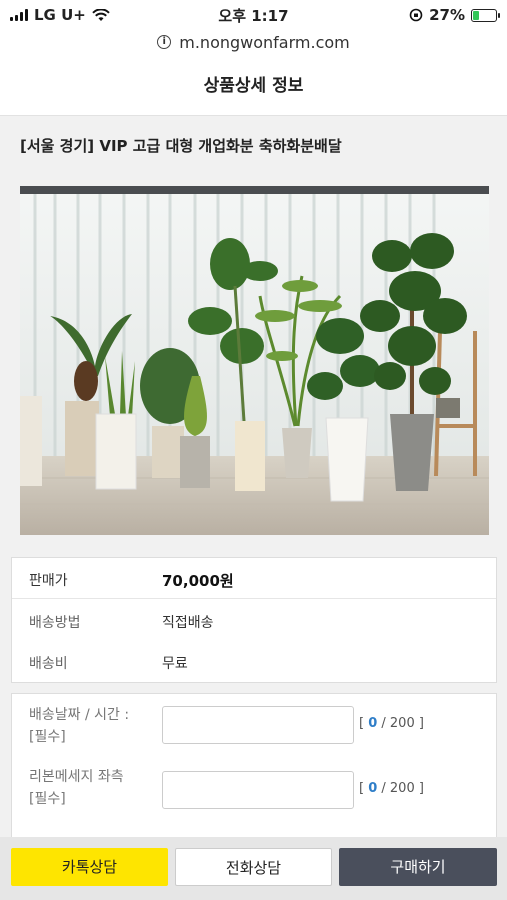 The width and height of the screenshot is (507, 900). What do you see at coordinates (198, 581) in the screenshot?
I see `price-value: 70,000원` at bounding box center [198, 581].